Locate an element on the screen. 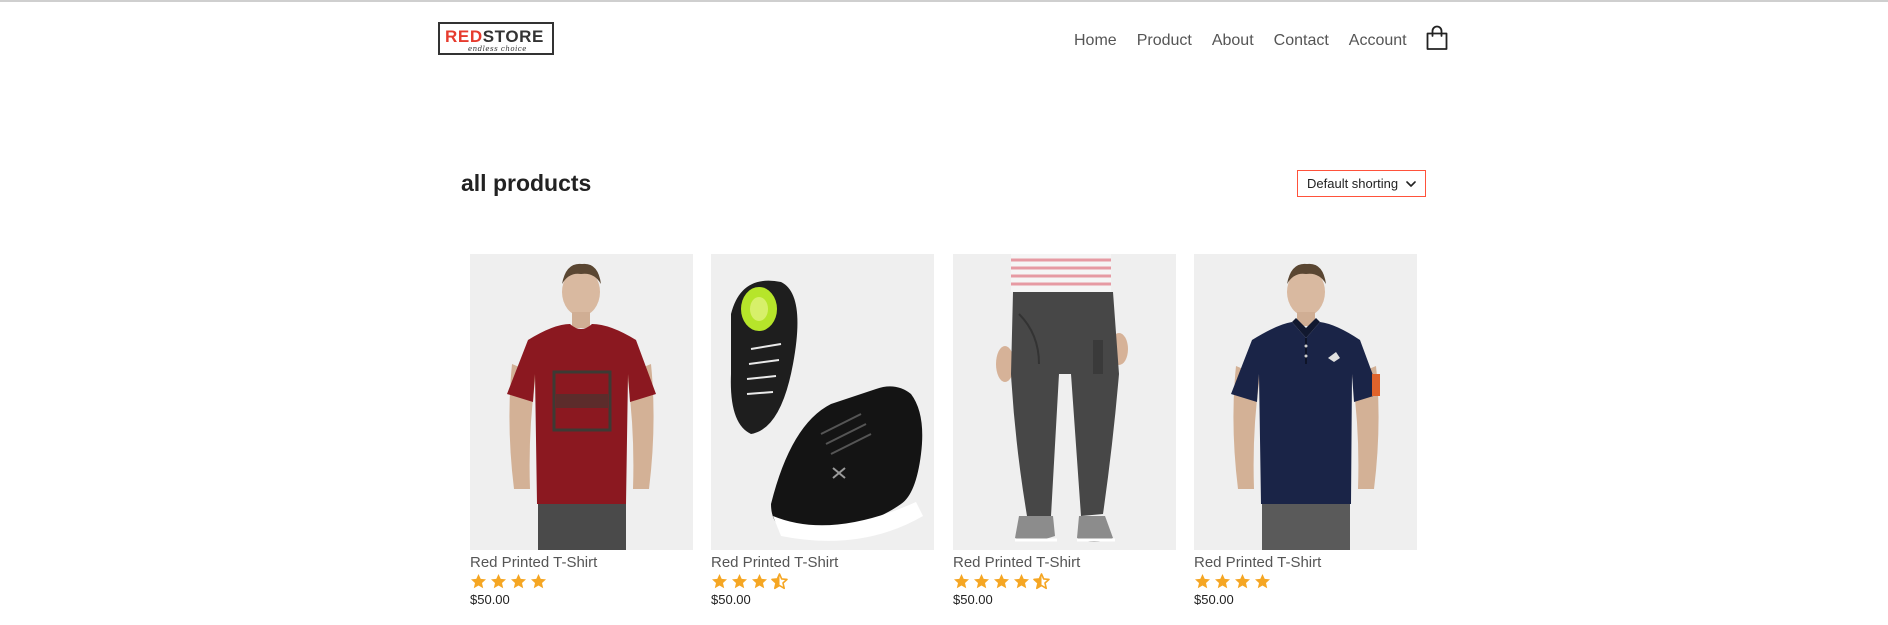 The height and width of the screenshot is (625, 1888). main-menu: Home Product About Contact Account is located at coordinates (1250, 41).